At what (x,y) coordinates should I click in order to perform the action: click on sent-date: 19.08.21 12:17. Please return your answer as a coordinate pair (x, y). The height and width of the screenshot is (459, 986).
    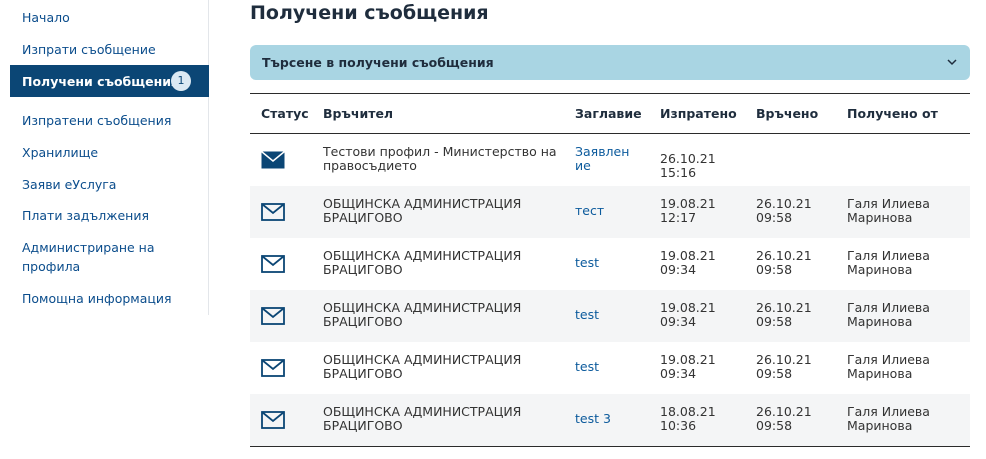
    Looking at the image, I should click on (688, 210).